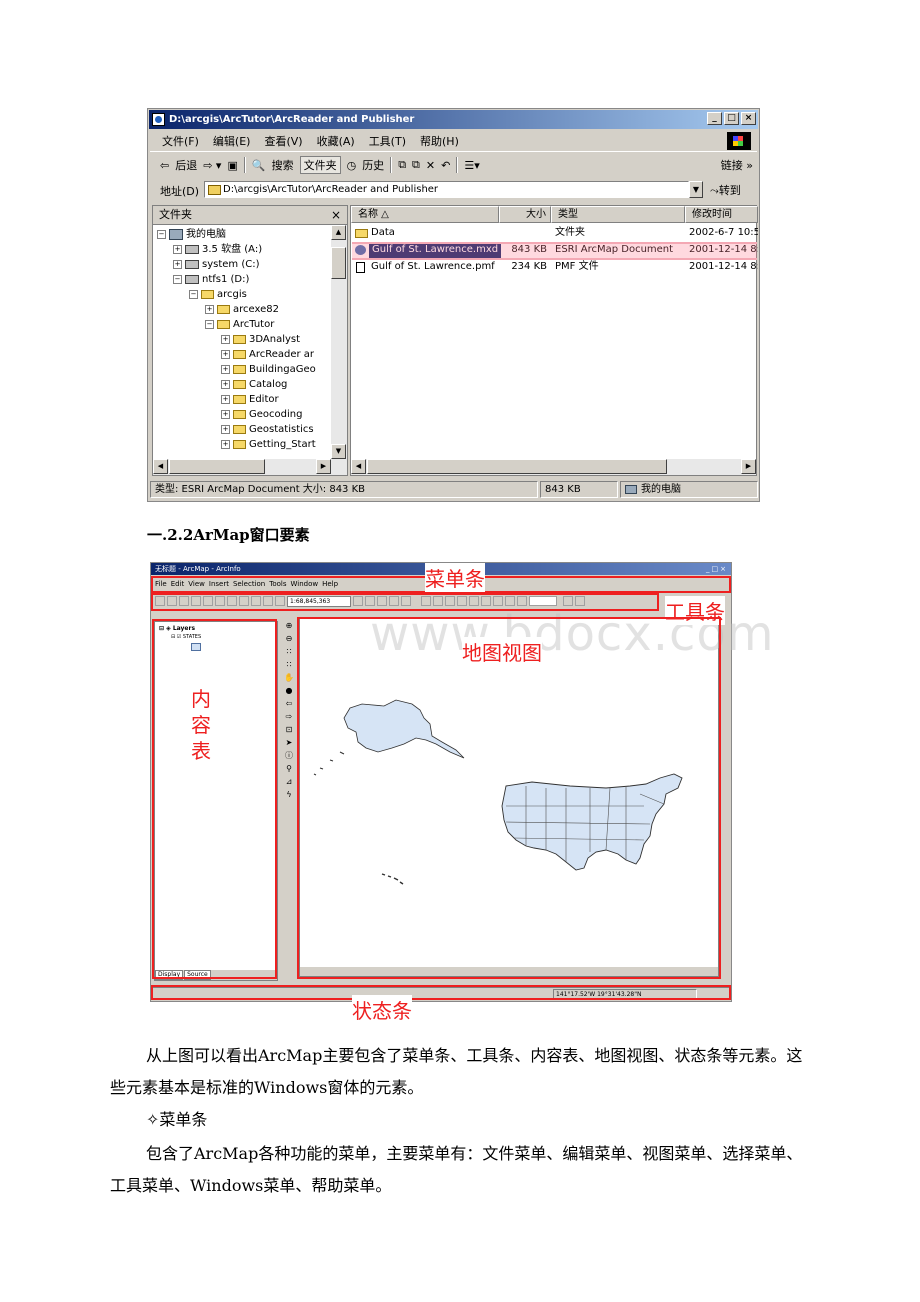 The image size is (920, 1302). Describe the element at coordinates (198, 569) in the screenshot. I see `arcmap-title: 无标题 - ArcMap - ArcInfo` at that location.